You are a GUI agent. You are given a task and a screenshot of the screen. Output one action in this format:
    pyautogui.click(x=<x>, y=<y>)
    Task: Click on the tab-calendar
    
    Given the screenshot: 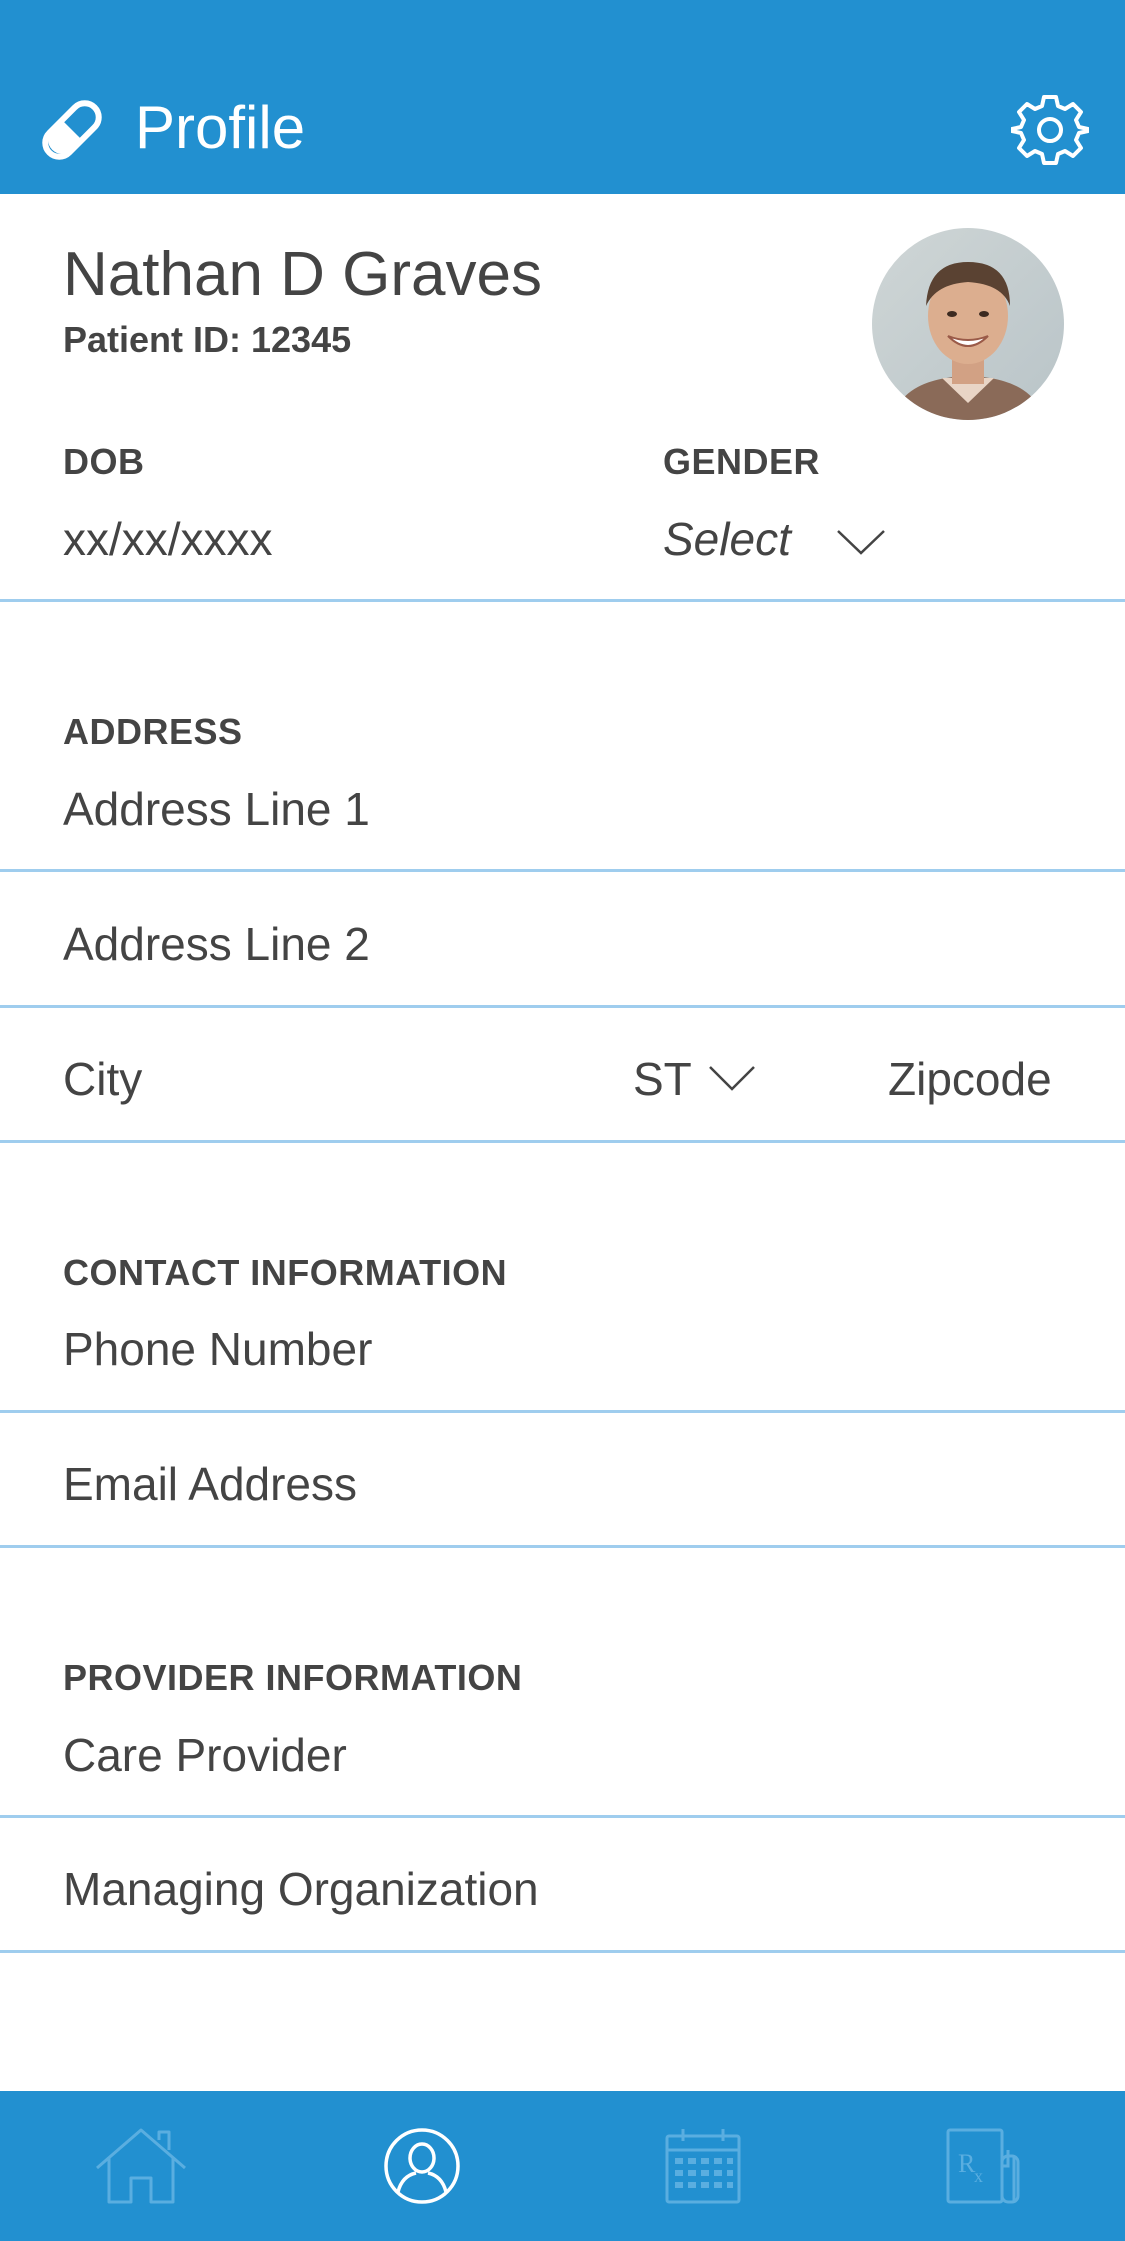 What is the action you would take?
    pyautogui.click(x=702, y=2166)
    